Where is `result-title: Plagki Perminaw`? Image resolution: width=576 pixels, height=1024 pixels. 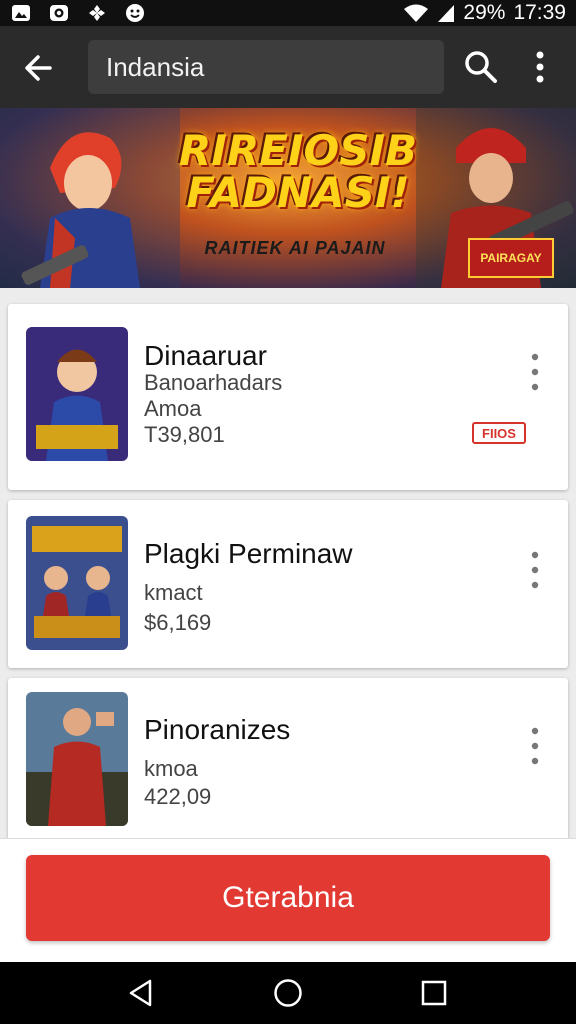 result-title: Plagki Perminaw is located at coordinates (248, 553).